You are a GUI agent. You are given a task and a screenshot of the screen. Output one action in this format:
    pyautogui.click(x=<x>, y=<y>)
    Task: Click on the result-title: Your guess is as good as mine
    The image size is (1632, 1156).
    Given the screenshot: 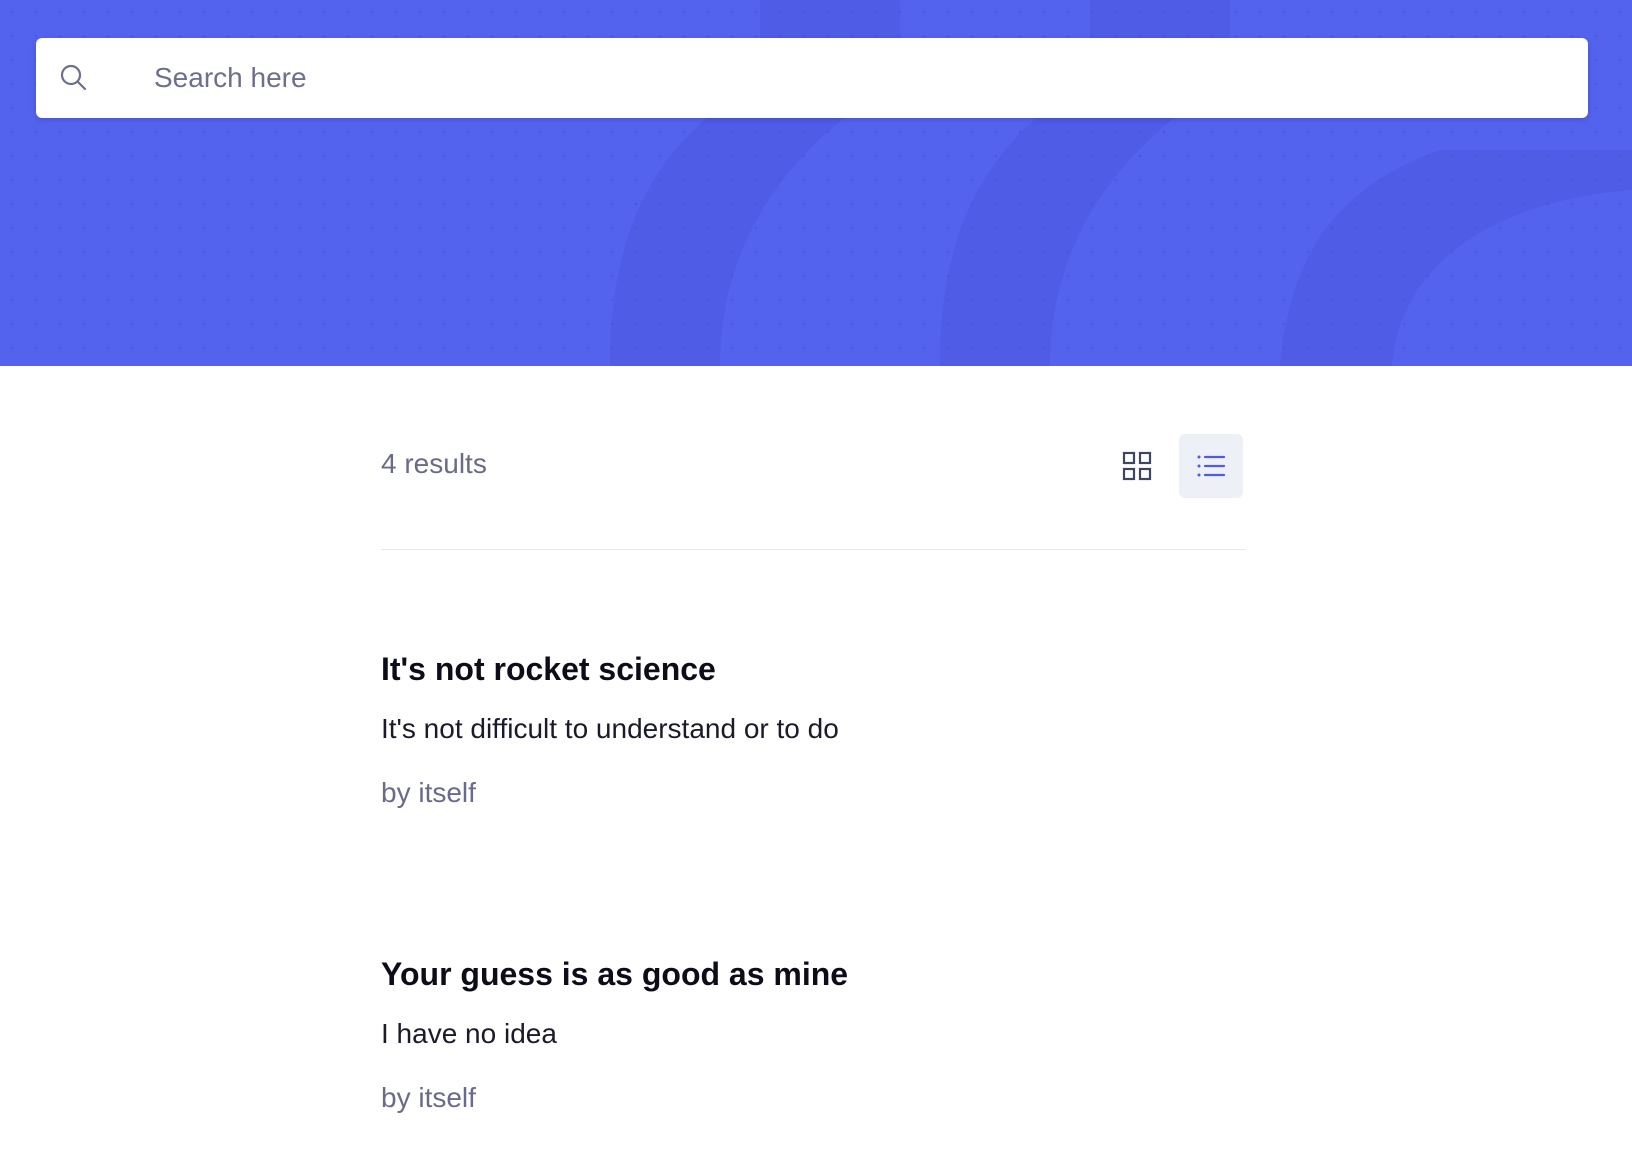 What is the action you would take?
    pyautogui.click(x=614, y=974)
    